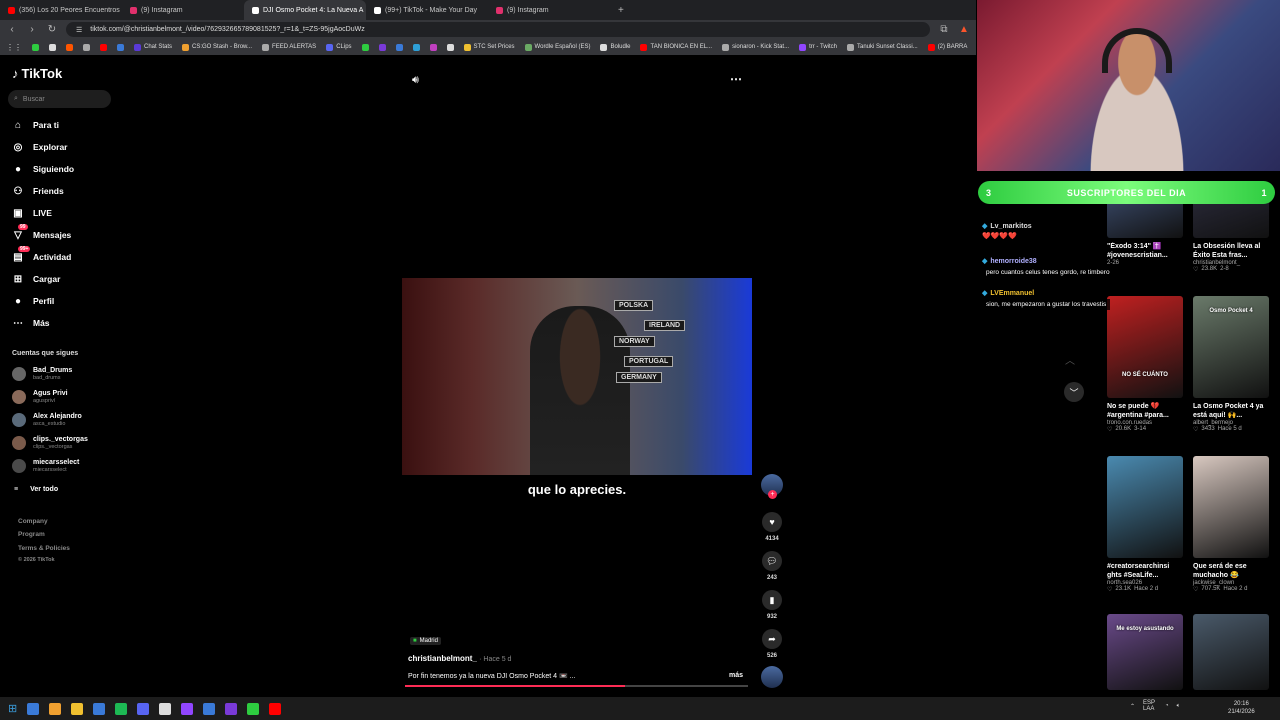 Image resolution: width=1280 pixels, height=720 pixels. What do you see at coordinates (772, 494) in the screenshot?
I see `follow-plus-icon: +` at bounding box center [772, 494].